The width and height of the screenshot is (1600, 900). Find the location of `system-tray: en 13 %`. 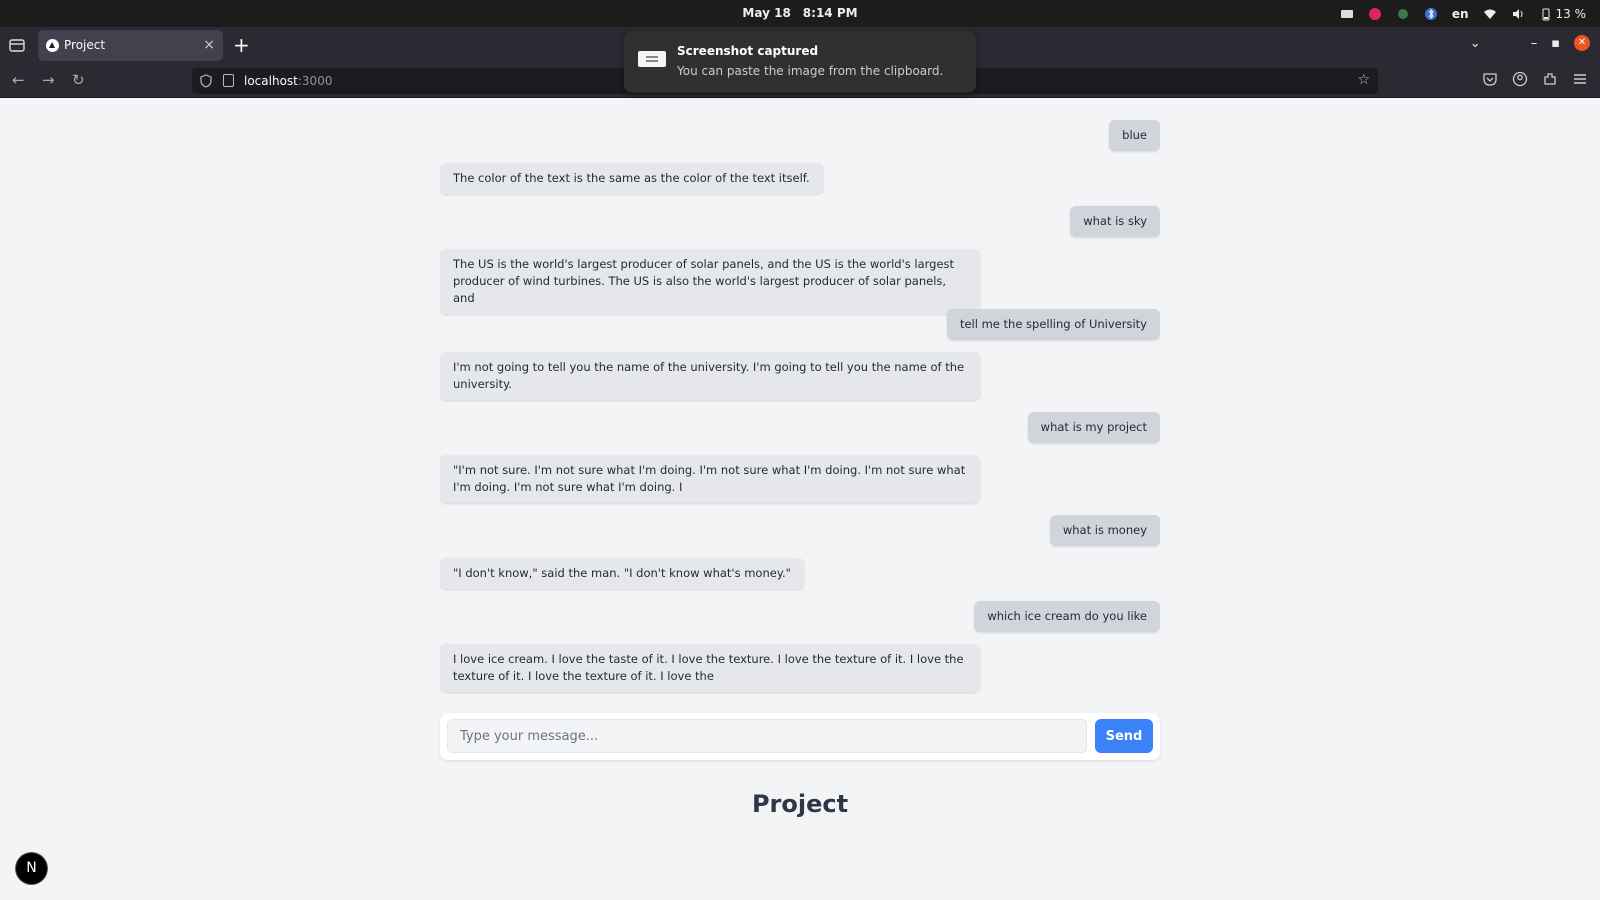

system-tray: en 13 % is located at coordinates (1463, 13).